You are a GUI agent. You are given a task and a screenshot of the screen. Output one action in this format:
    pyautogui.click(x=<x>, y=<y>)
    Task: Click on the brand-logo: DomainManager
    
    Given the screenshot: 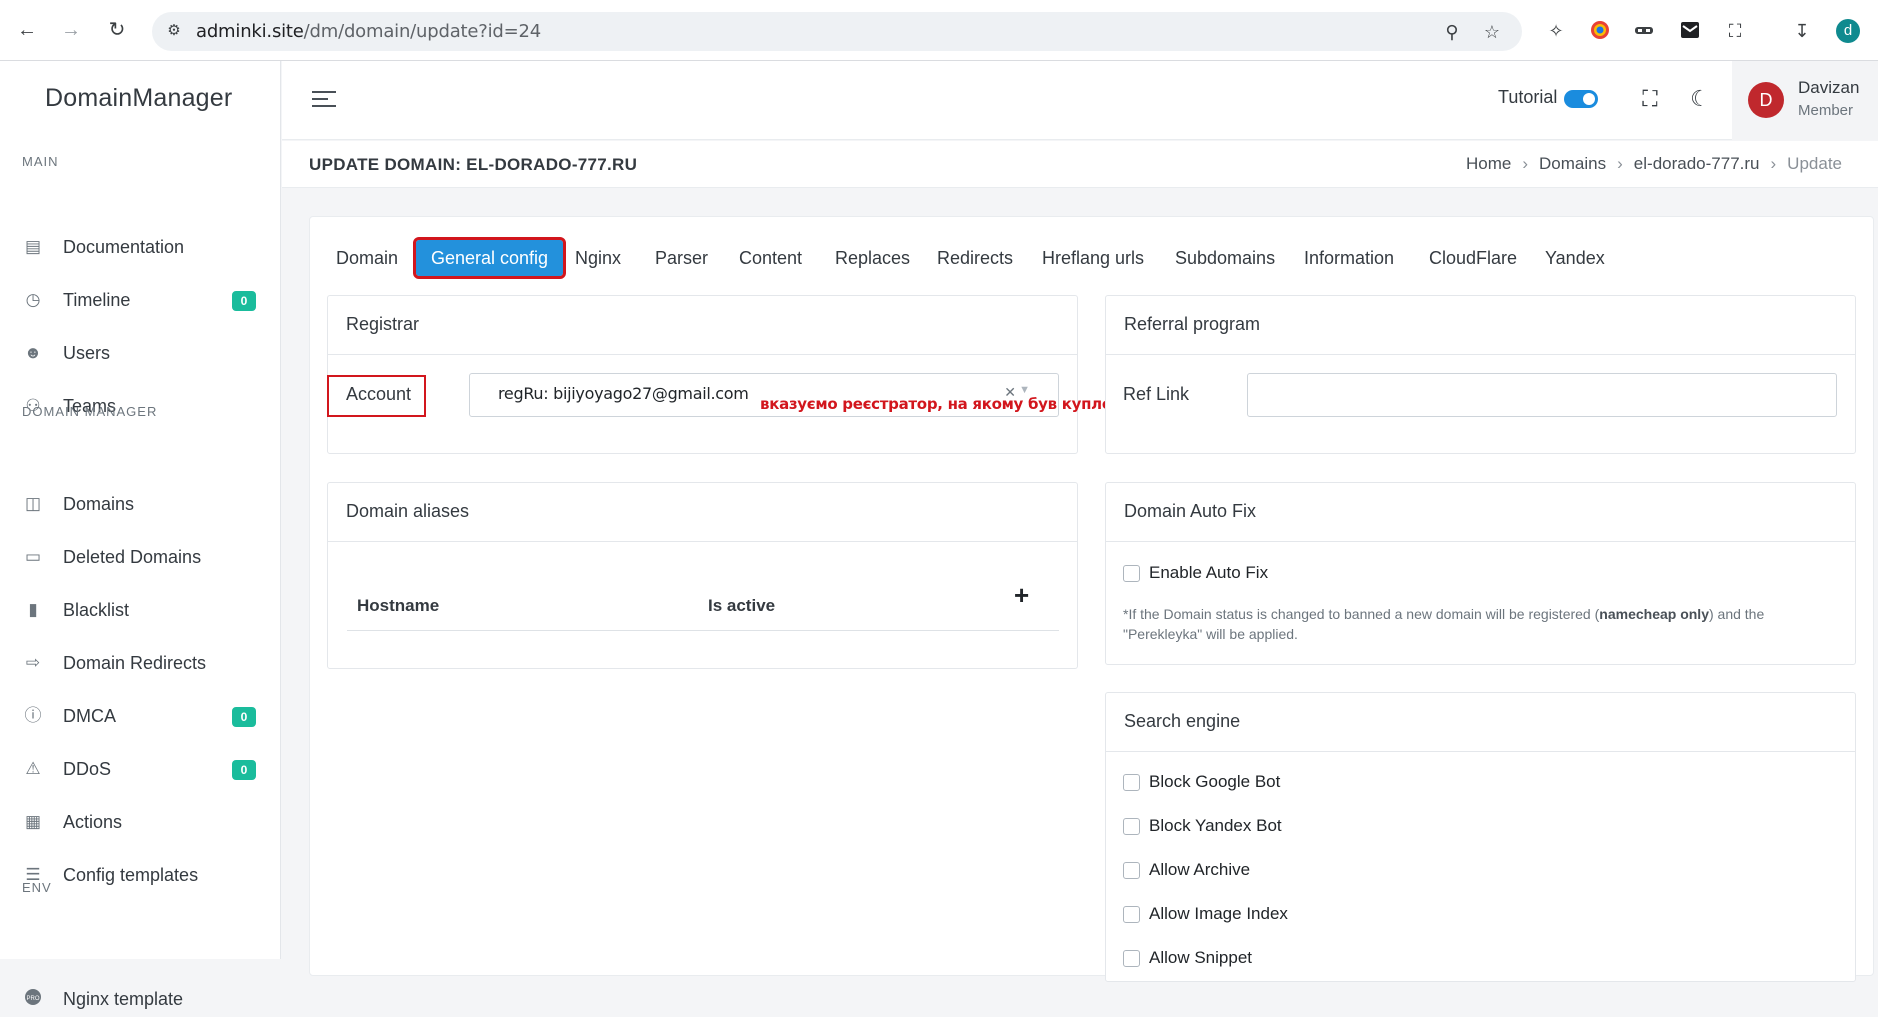 What is the action you would take?
    pyautogui.click(x=138, y=98)
    